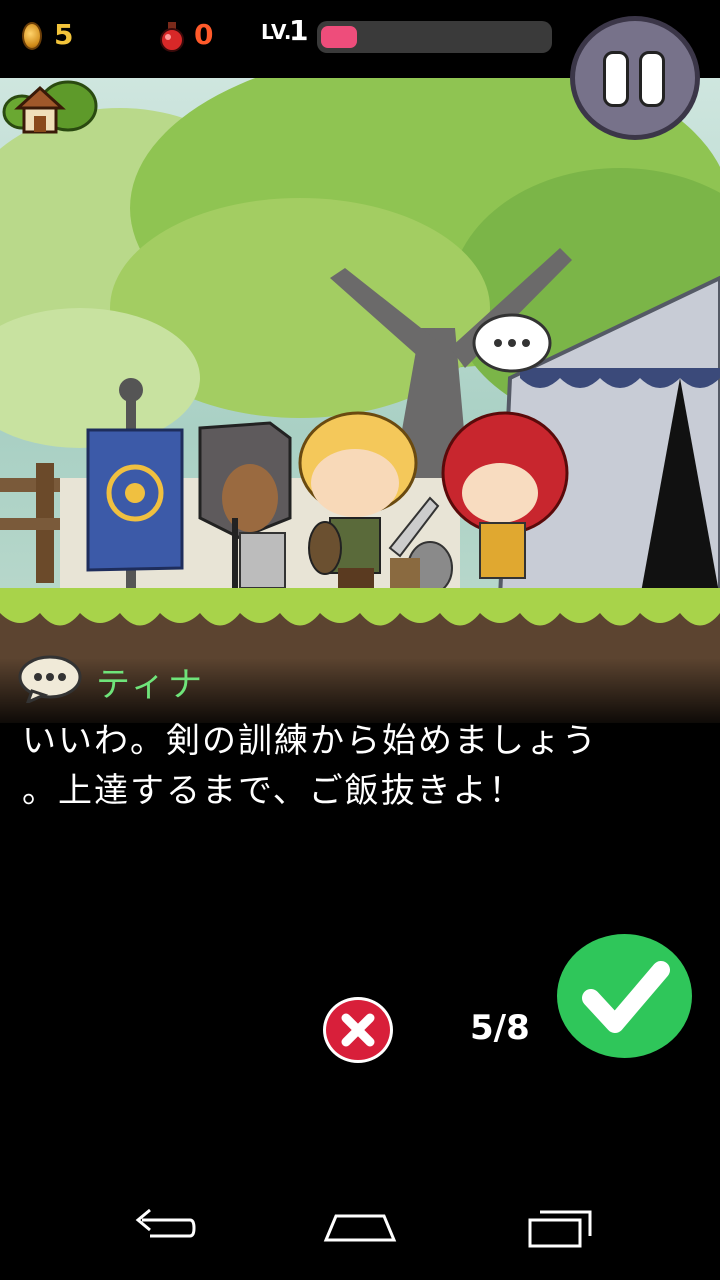 The width and height of the screenshot is (720, 1280). Describe the element at coordinates (310, 741) in the screenshot. I see `dialogue-line: いいわ。剣の訓練から始めましょう` at that location.